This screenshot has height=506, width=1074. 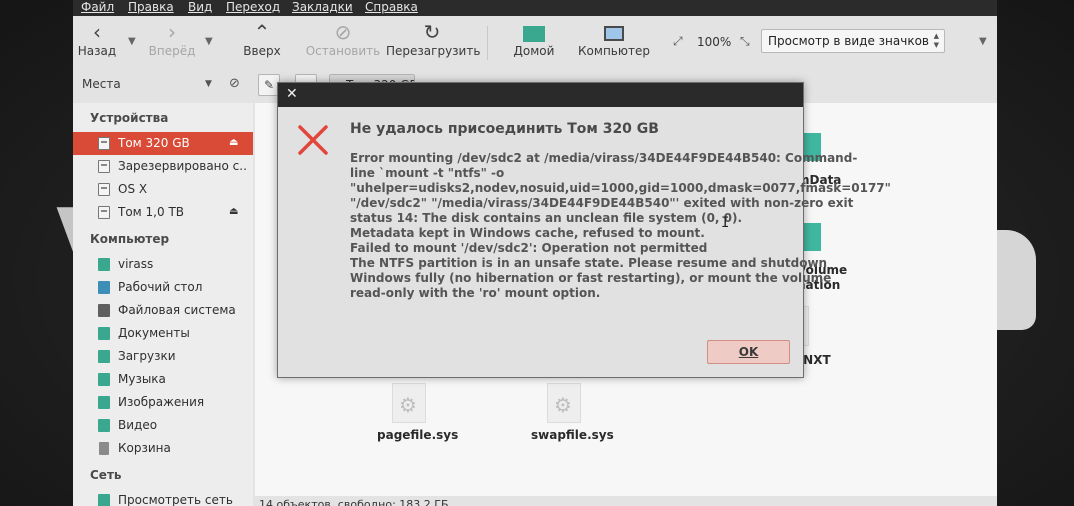 What do you see at coordinates (417, 435) in the screenshot?
I see `file-name-pagefile: pagefile.sys` at bounding box center [417, 435].